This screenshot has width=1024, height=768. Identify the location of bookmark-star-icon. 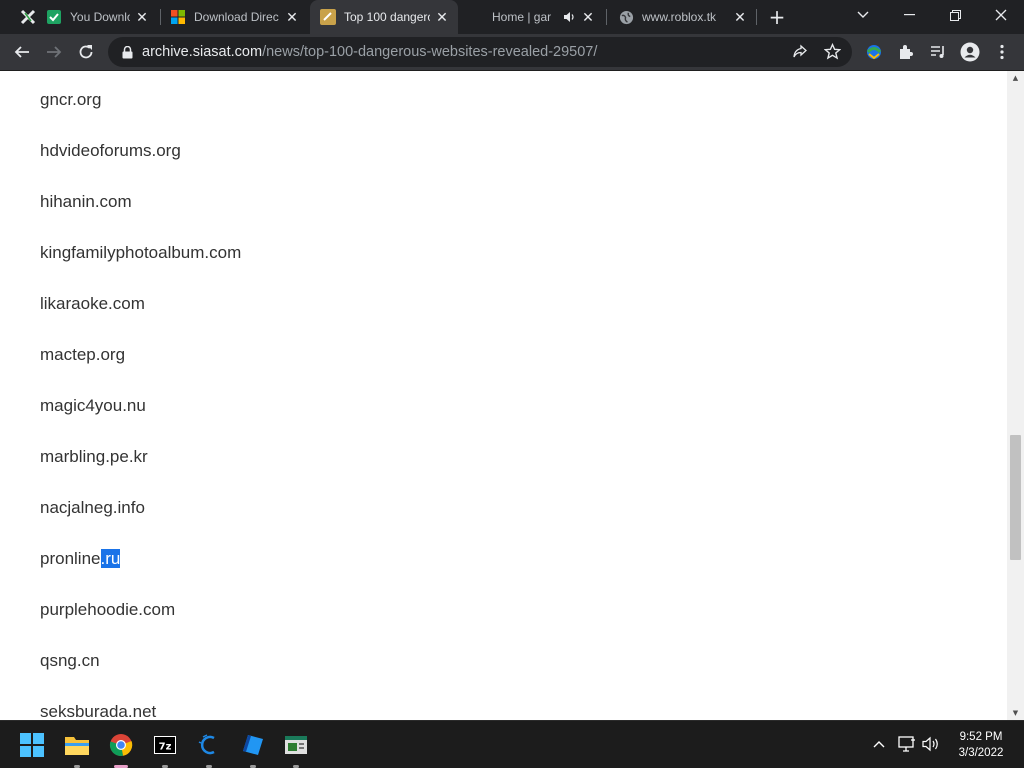
(832, 53).